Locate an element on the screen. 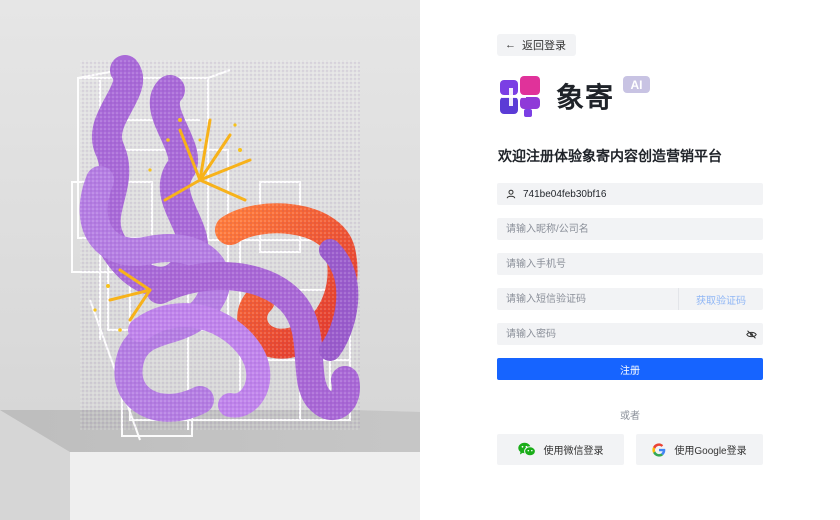 Image resolution: width=840 pixels, height=520 pixels. google-login-button: 使用Google登录 is located at coordinates (699, 449).